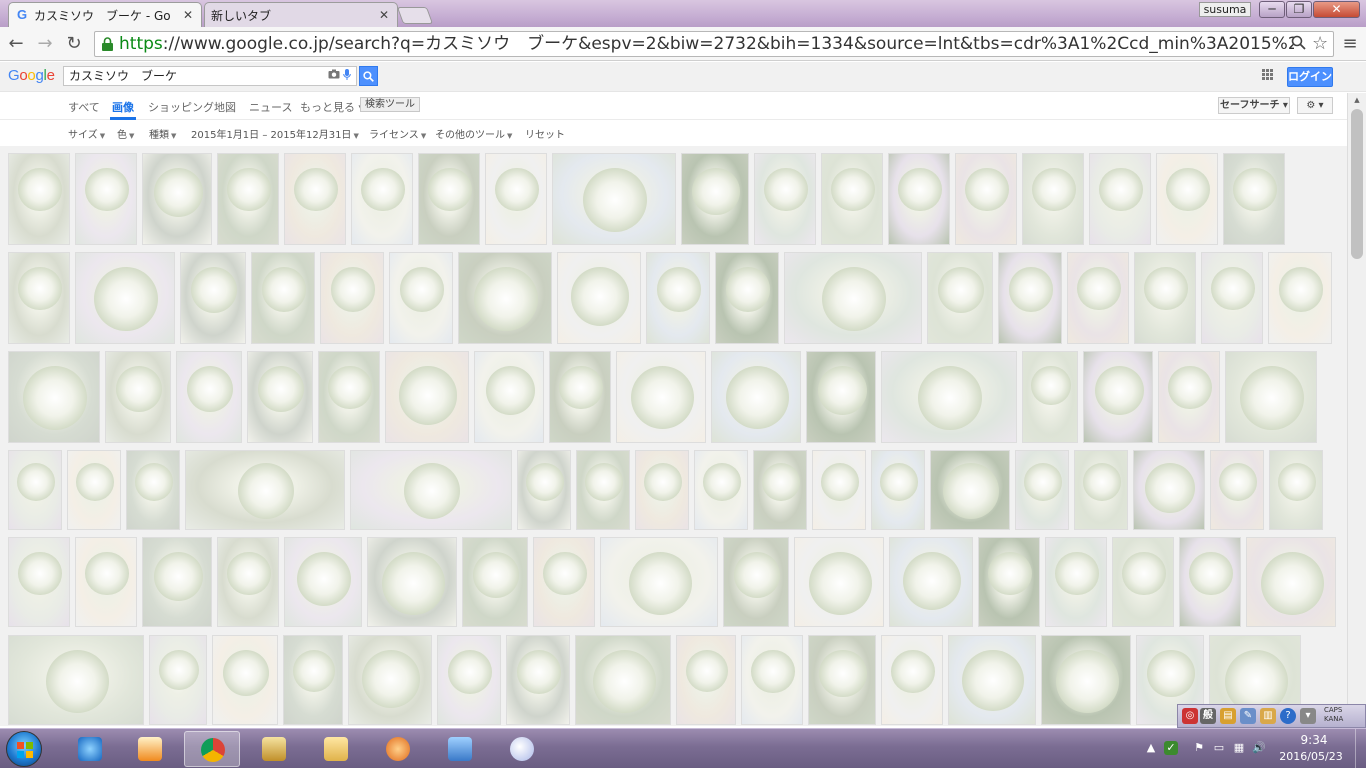 This screenshot has height=768, width=1366. What do you see at coordinates (1315, 105) in the screenshot?
I see `settings-gear-icon: ⚙ ▾` at bounding box center [1315, 105].